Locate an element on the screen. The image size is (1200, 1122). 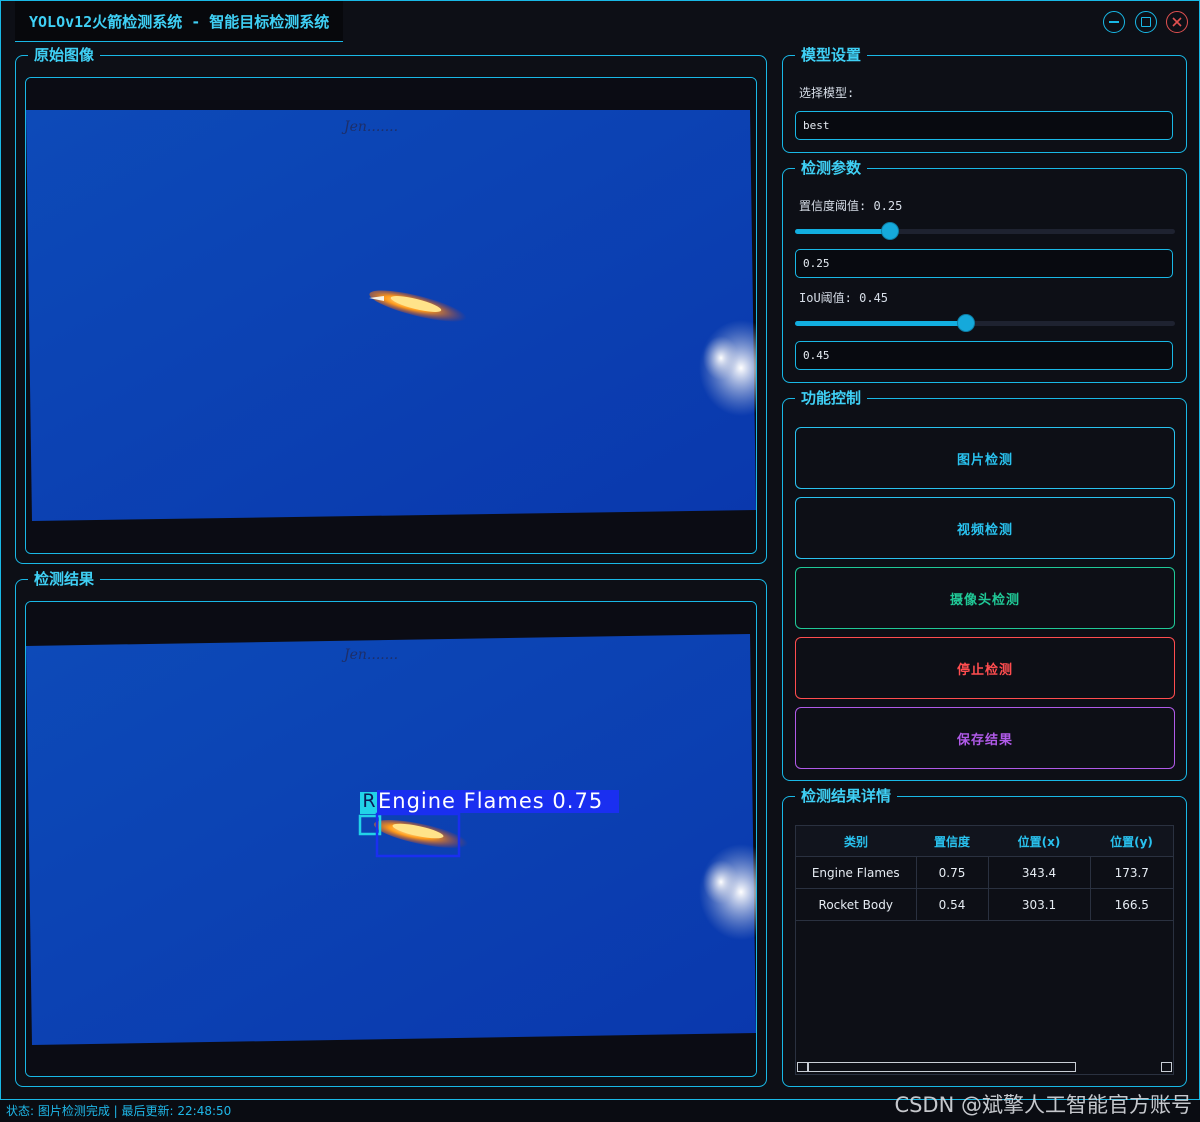
minimize-icon is located at coordinates (1114, 22).